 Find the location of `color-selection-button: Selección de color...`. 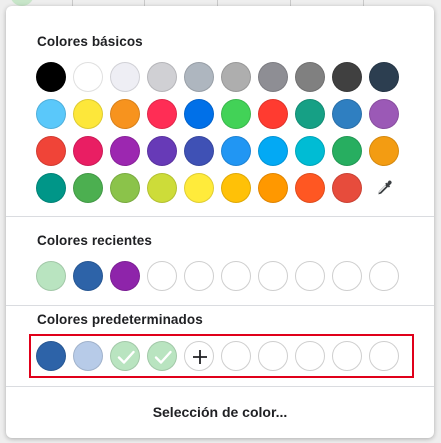

color-selection-button: Selección de color... is located at coordinates (220, 412).